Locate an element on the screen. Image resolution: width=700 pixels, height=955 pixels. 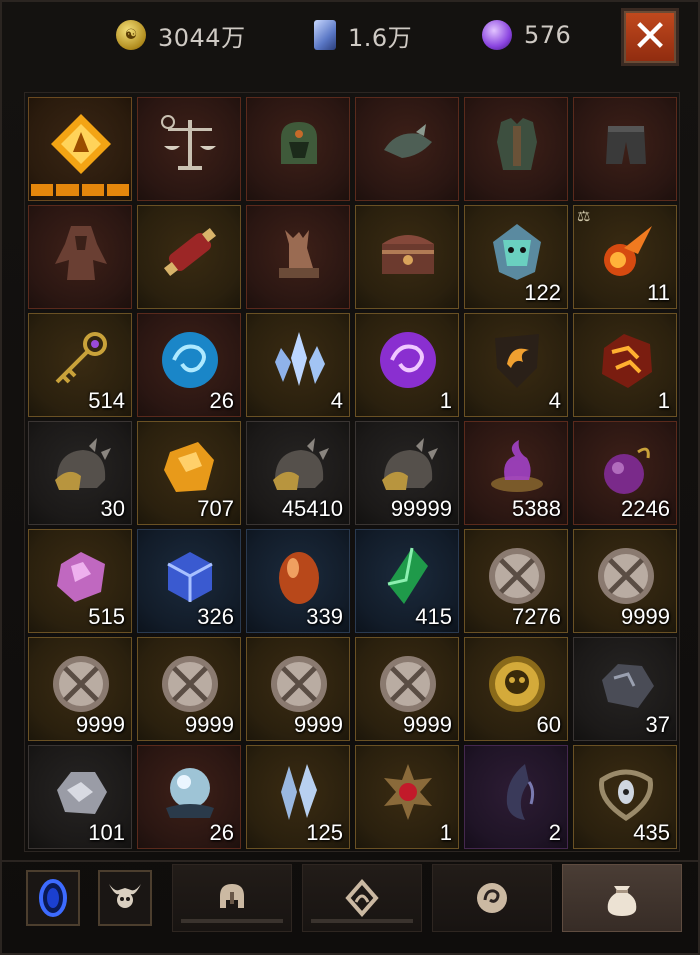
orb-currency: 576 is located at coordinates (526, 35).